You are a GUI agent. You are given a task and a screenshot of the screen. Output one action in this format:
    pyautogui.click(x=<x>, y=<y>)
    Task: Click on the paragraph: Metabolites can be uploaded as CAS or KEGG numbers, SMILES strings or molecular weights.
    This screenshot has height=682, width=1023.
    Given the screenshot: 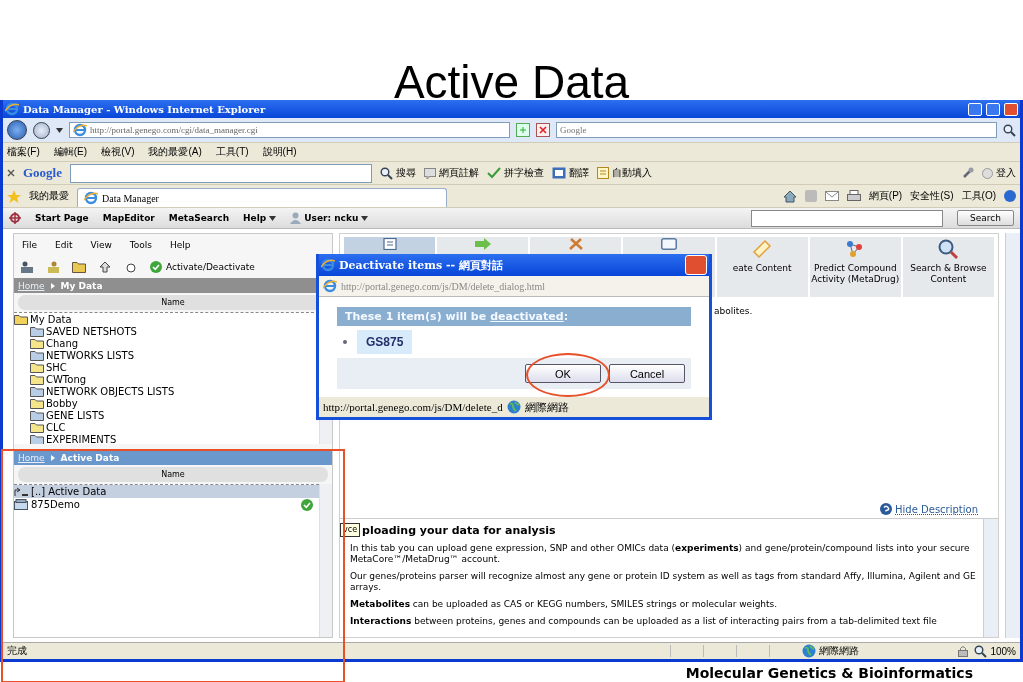 What is the action you would take?
    pyautogui.click(x=564, y=604)
    